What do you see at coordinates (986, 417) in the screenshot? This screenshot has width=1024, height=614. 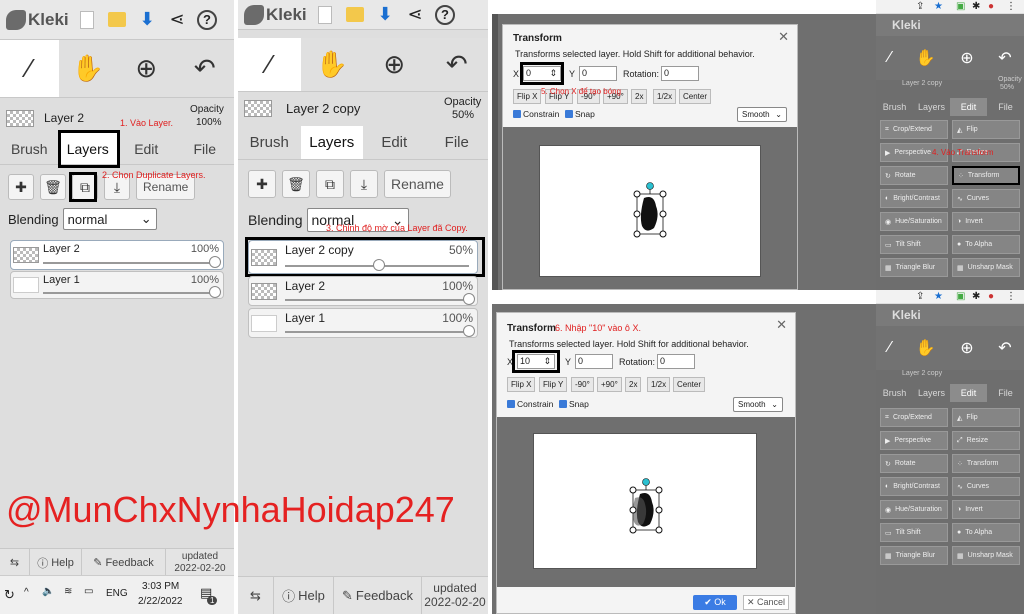 I see `flip-button: ◭ Flip` at bounding box center [986, 417].